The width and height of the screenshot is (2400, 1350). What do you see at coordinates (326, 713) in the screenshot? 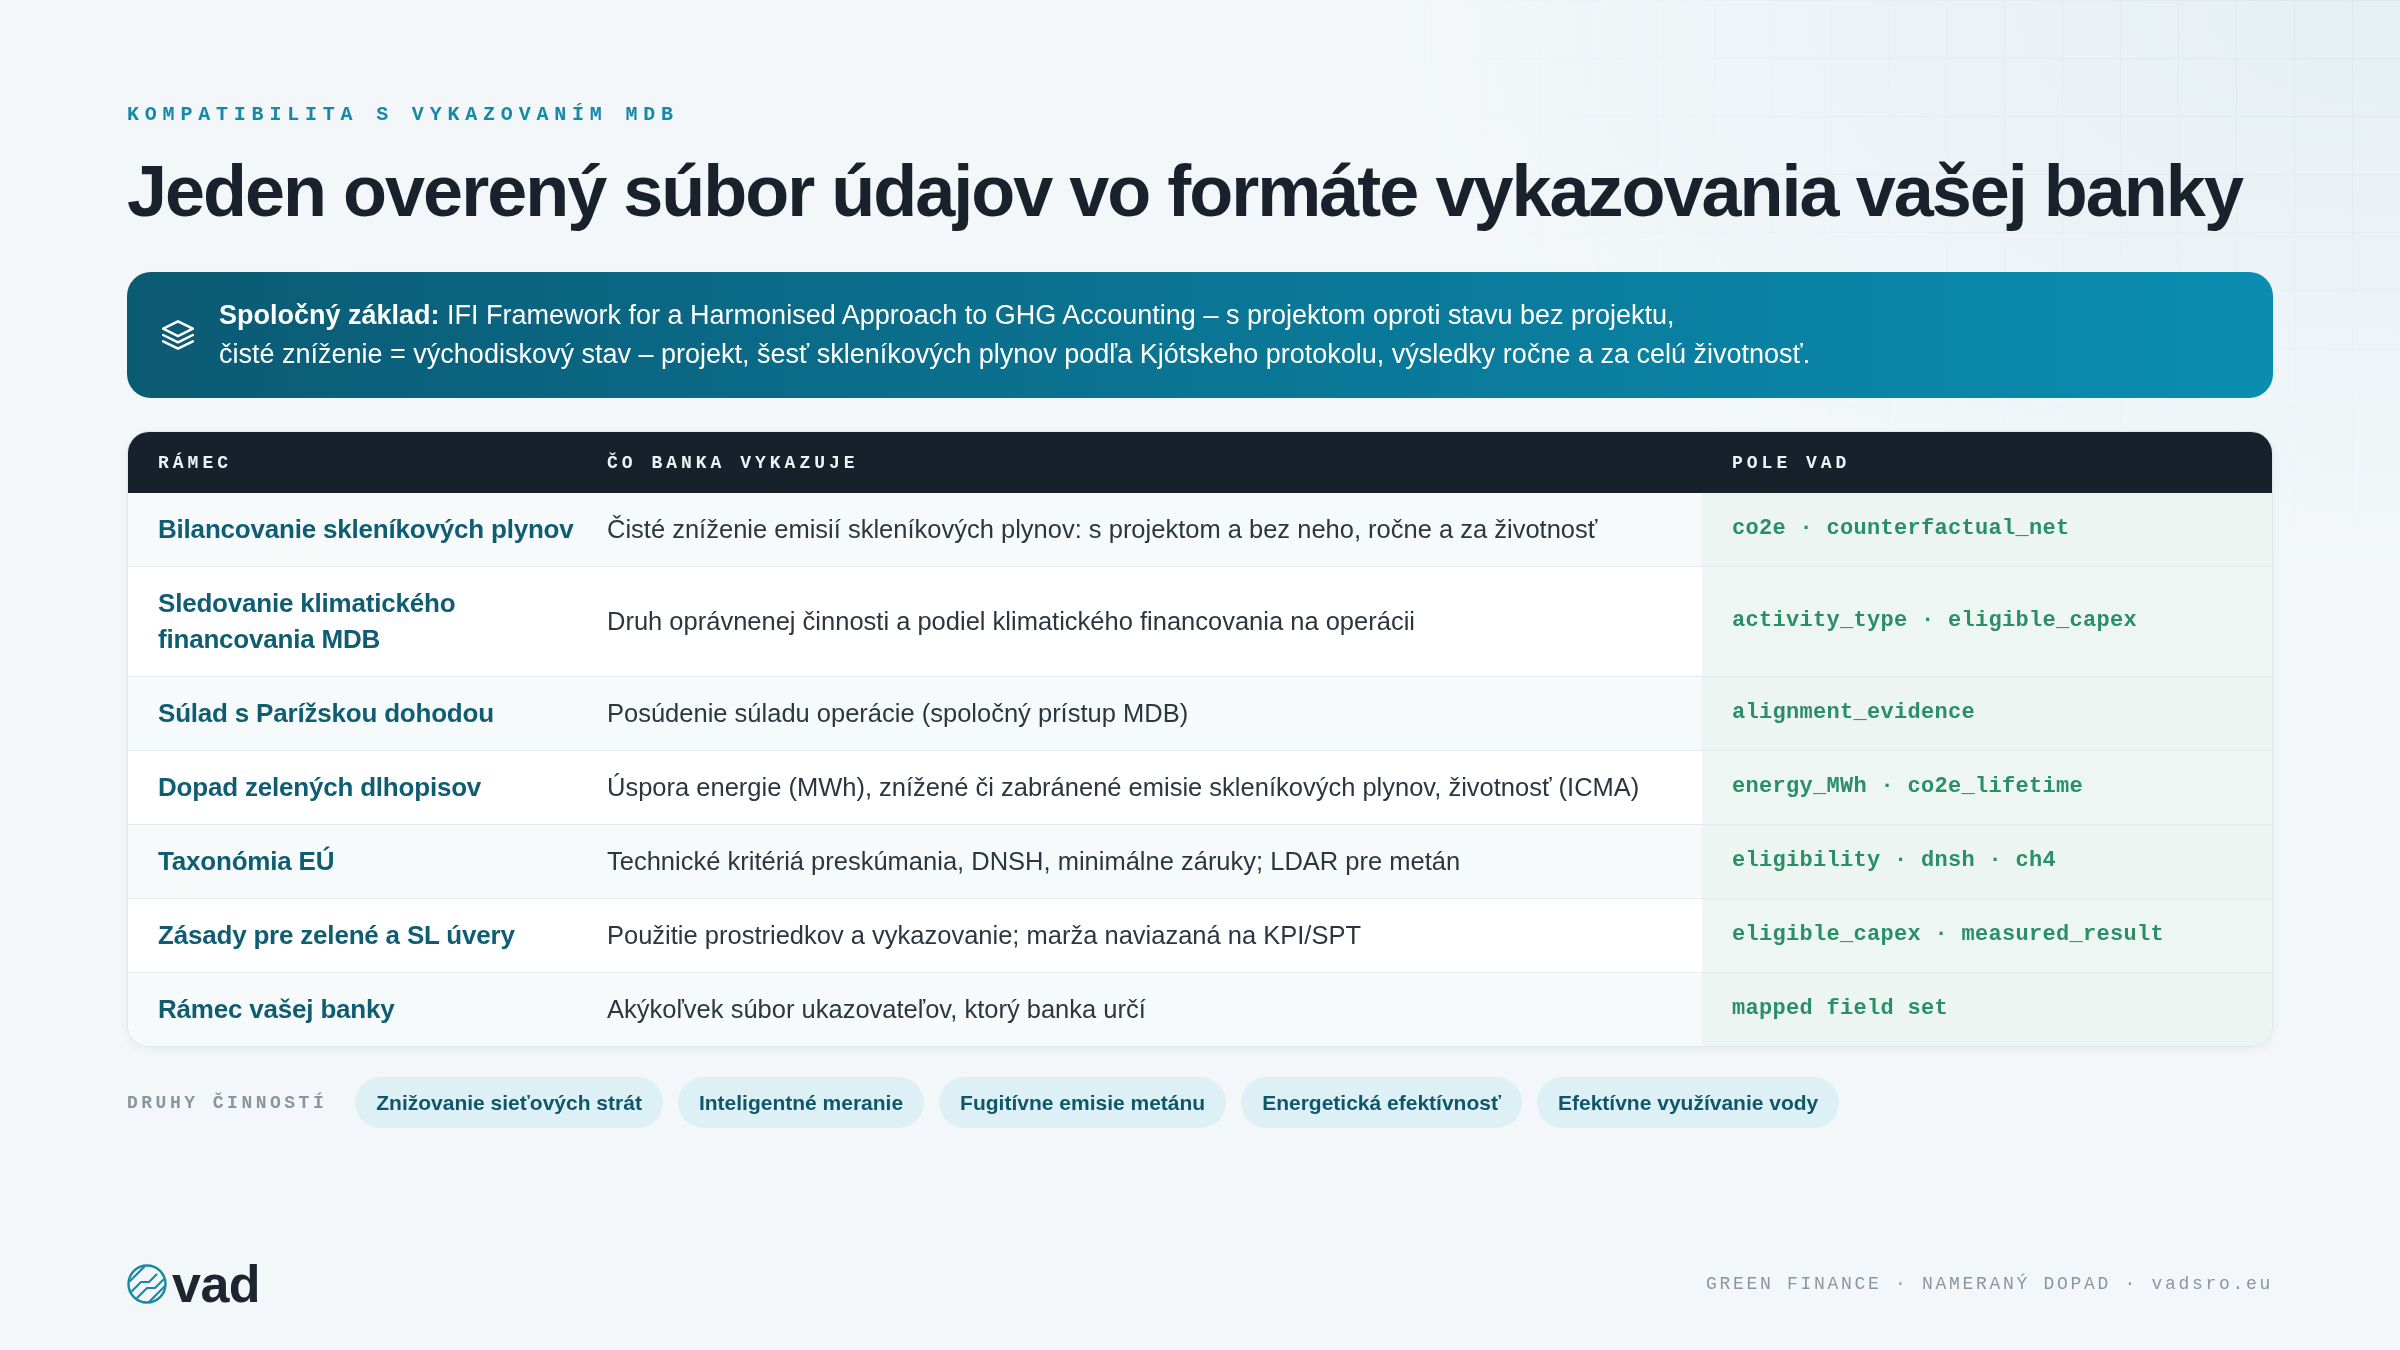
I see `framework-name: Súlad s Parížskou dohodou` at bounding box center [326, 713].